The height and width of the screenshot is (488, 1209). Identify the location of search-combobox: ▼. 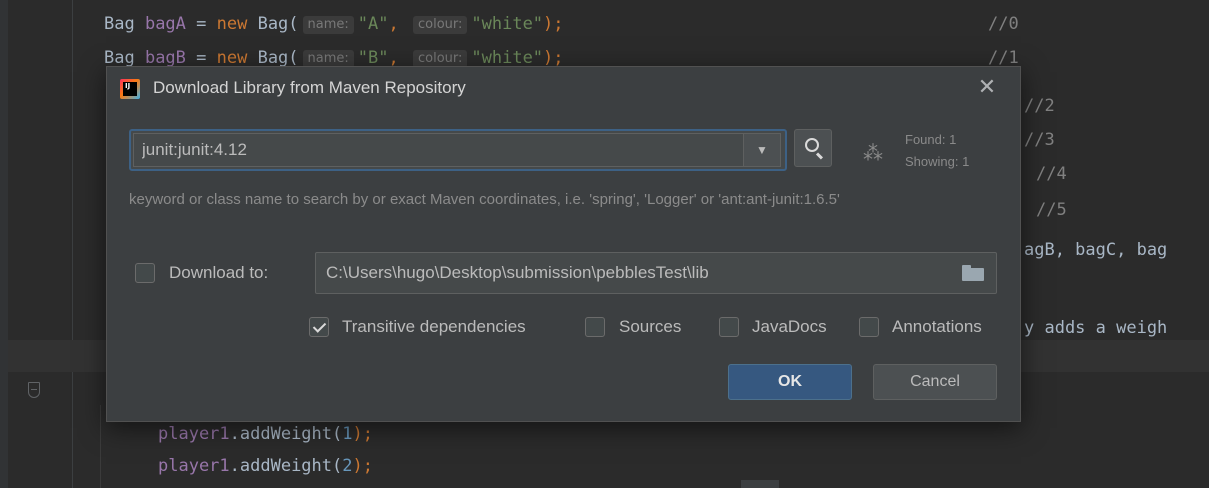
(458, 150).